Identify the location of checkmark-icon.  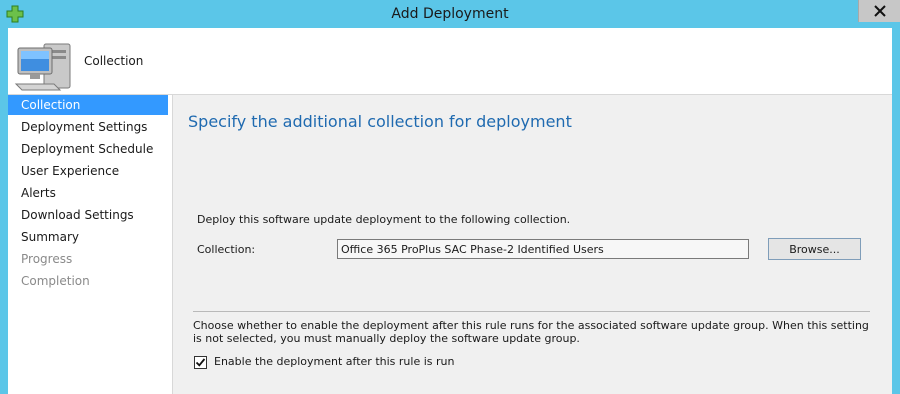
(200, 362).